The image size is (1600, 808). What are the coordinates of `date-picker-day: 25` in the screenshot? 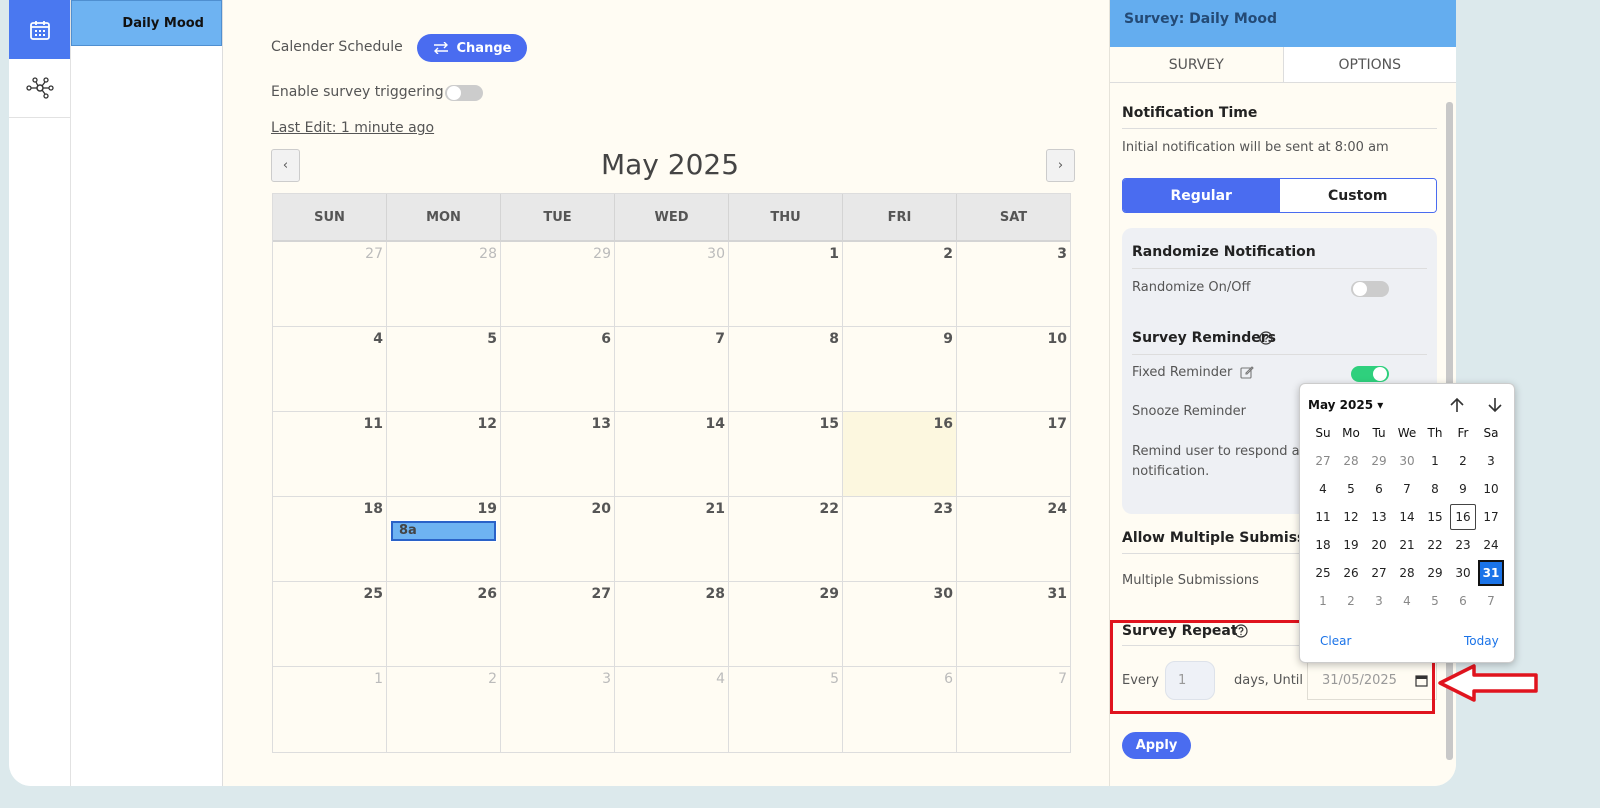 It's located at (1323, 573).